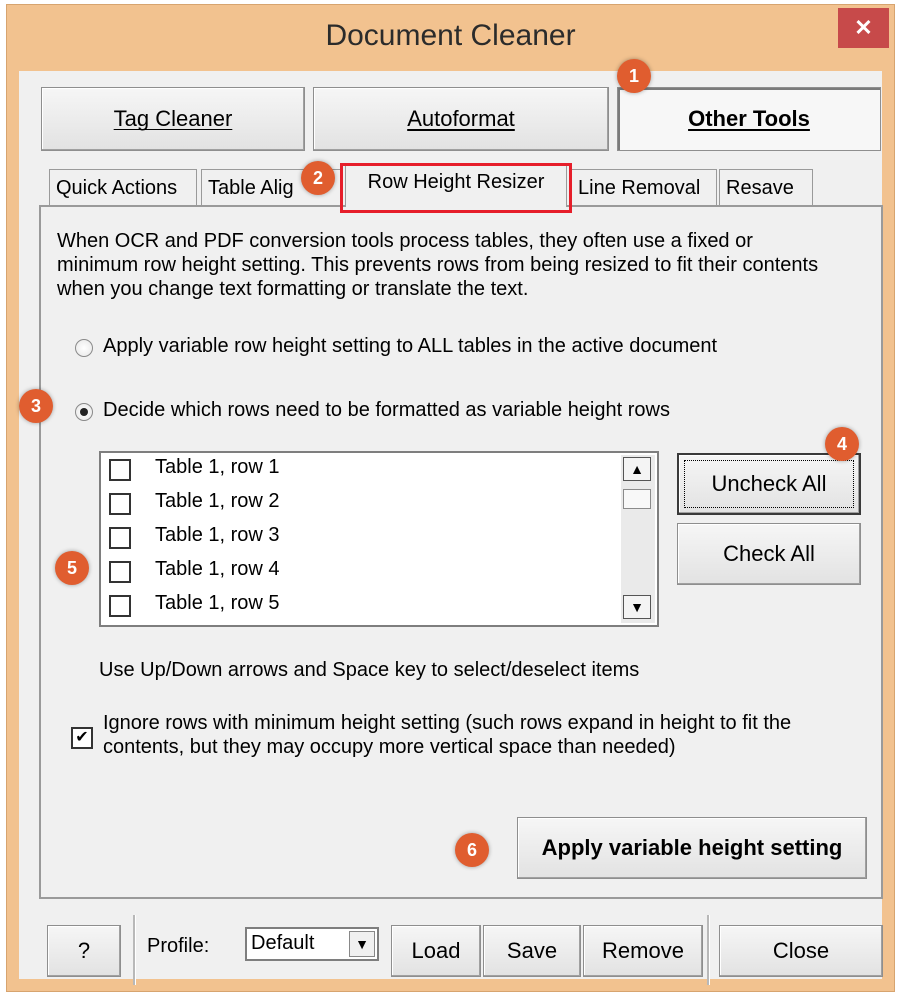 The height and width of the screenshot is (996, 901). What do you see at coordinates (251, 188) in the screenshot?
I see `subtab-table-align-label: Table Alig` at bounding box center [251, 188].